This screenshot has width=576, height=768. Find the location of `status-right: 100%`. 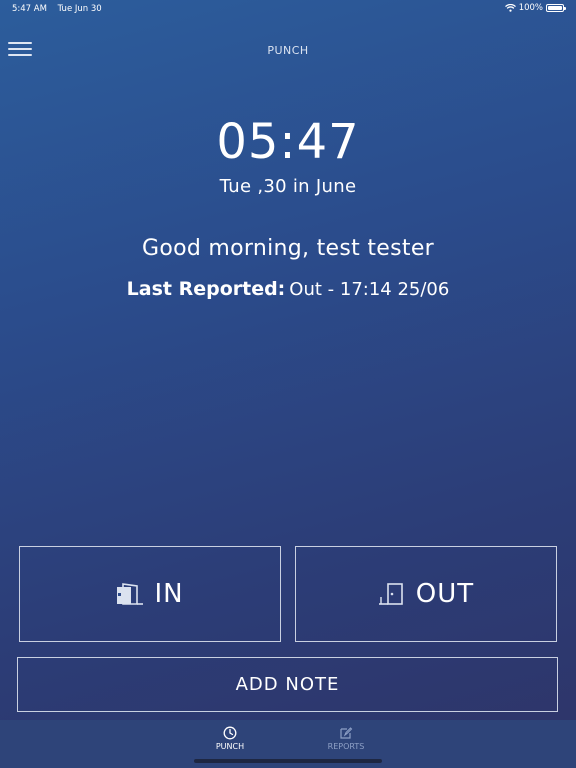

status-right: 100% is located at coordinates (535, 8).